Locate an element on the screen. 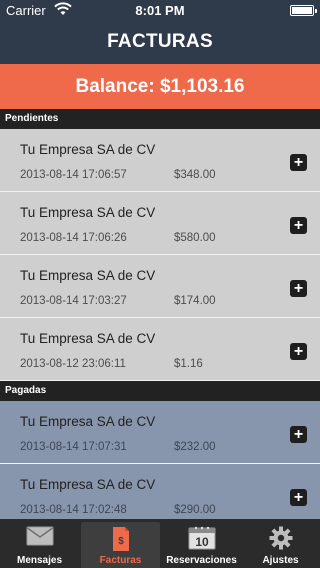  envelope-icon is located at coordinates (39, 536).